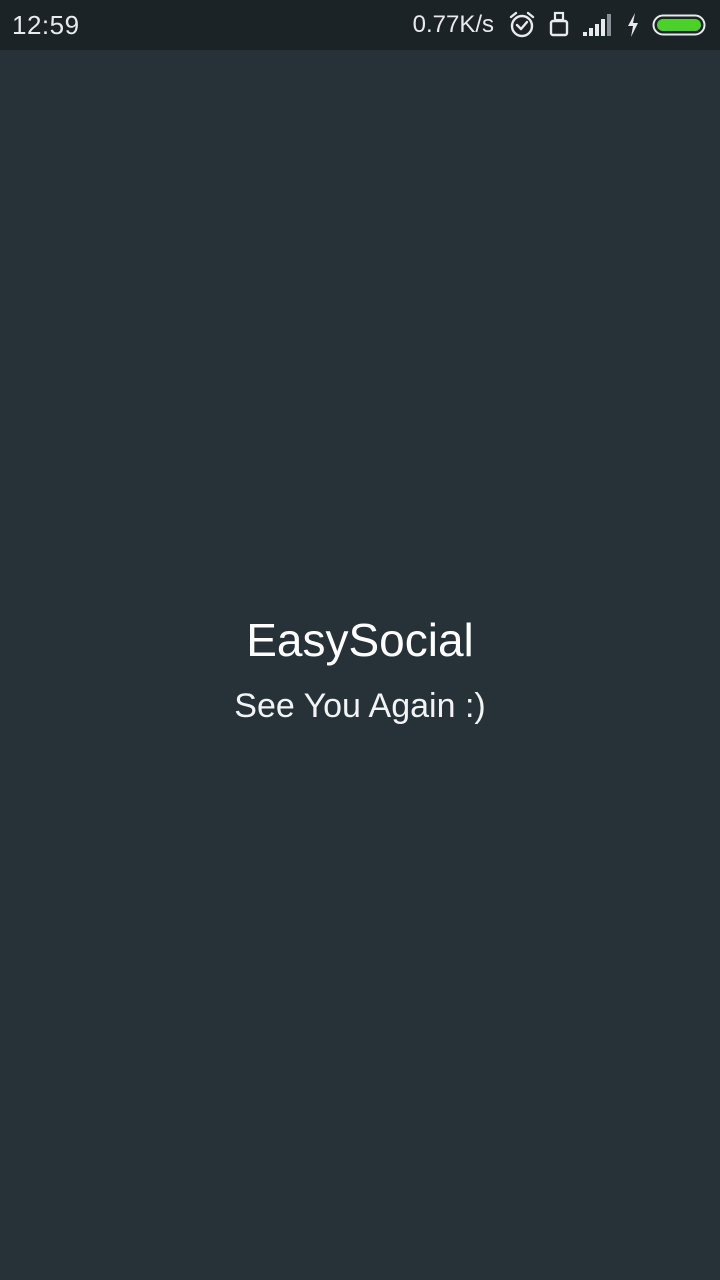 The height and width of the screenshot is (1280, 720). What do you see at coordinates (453, 24) in the screenshot?
I see `network-speed: 0.77K/s` at bounding box center [453, 24].